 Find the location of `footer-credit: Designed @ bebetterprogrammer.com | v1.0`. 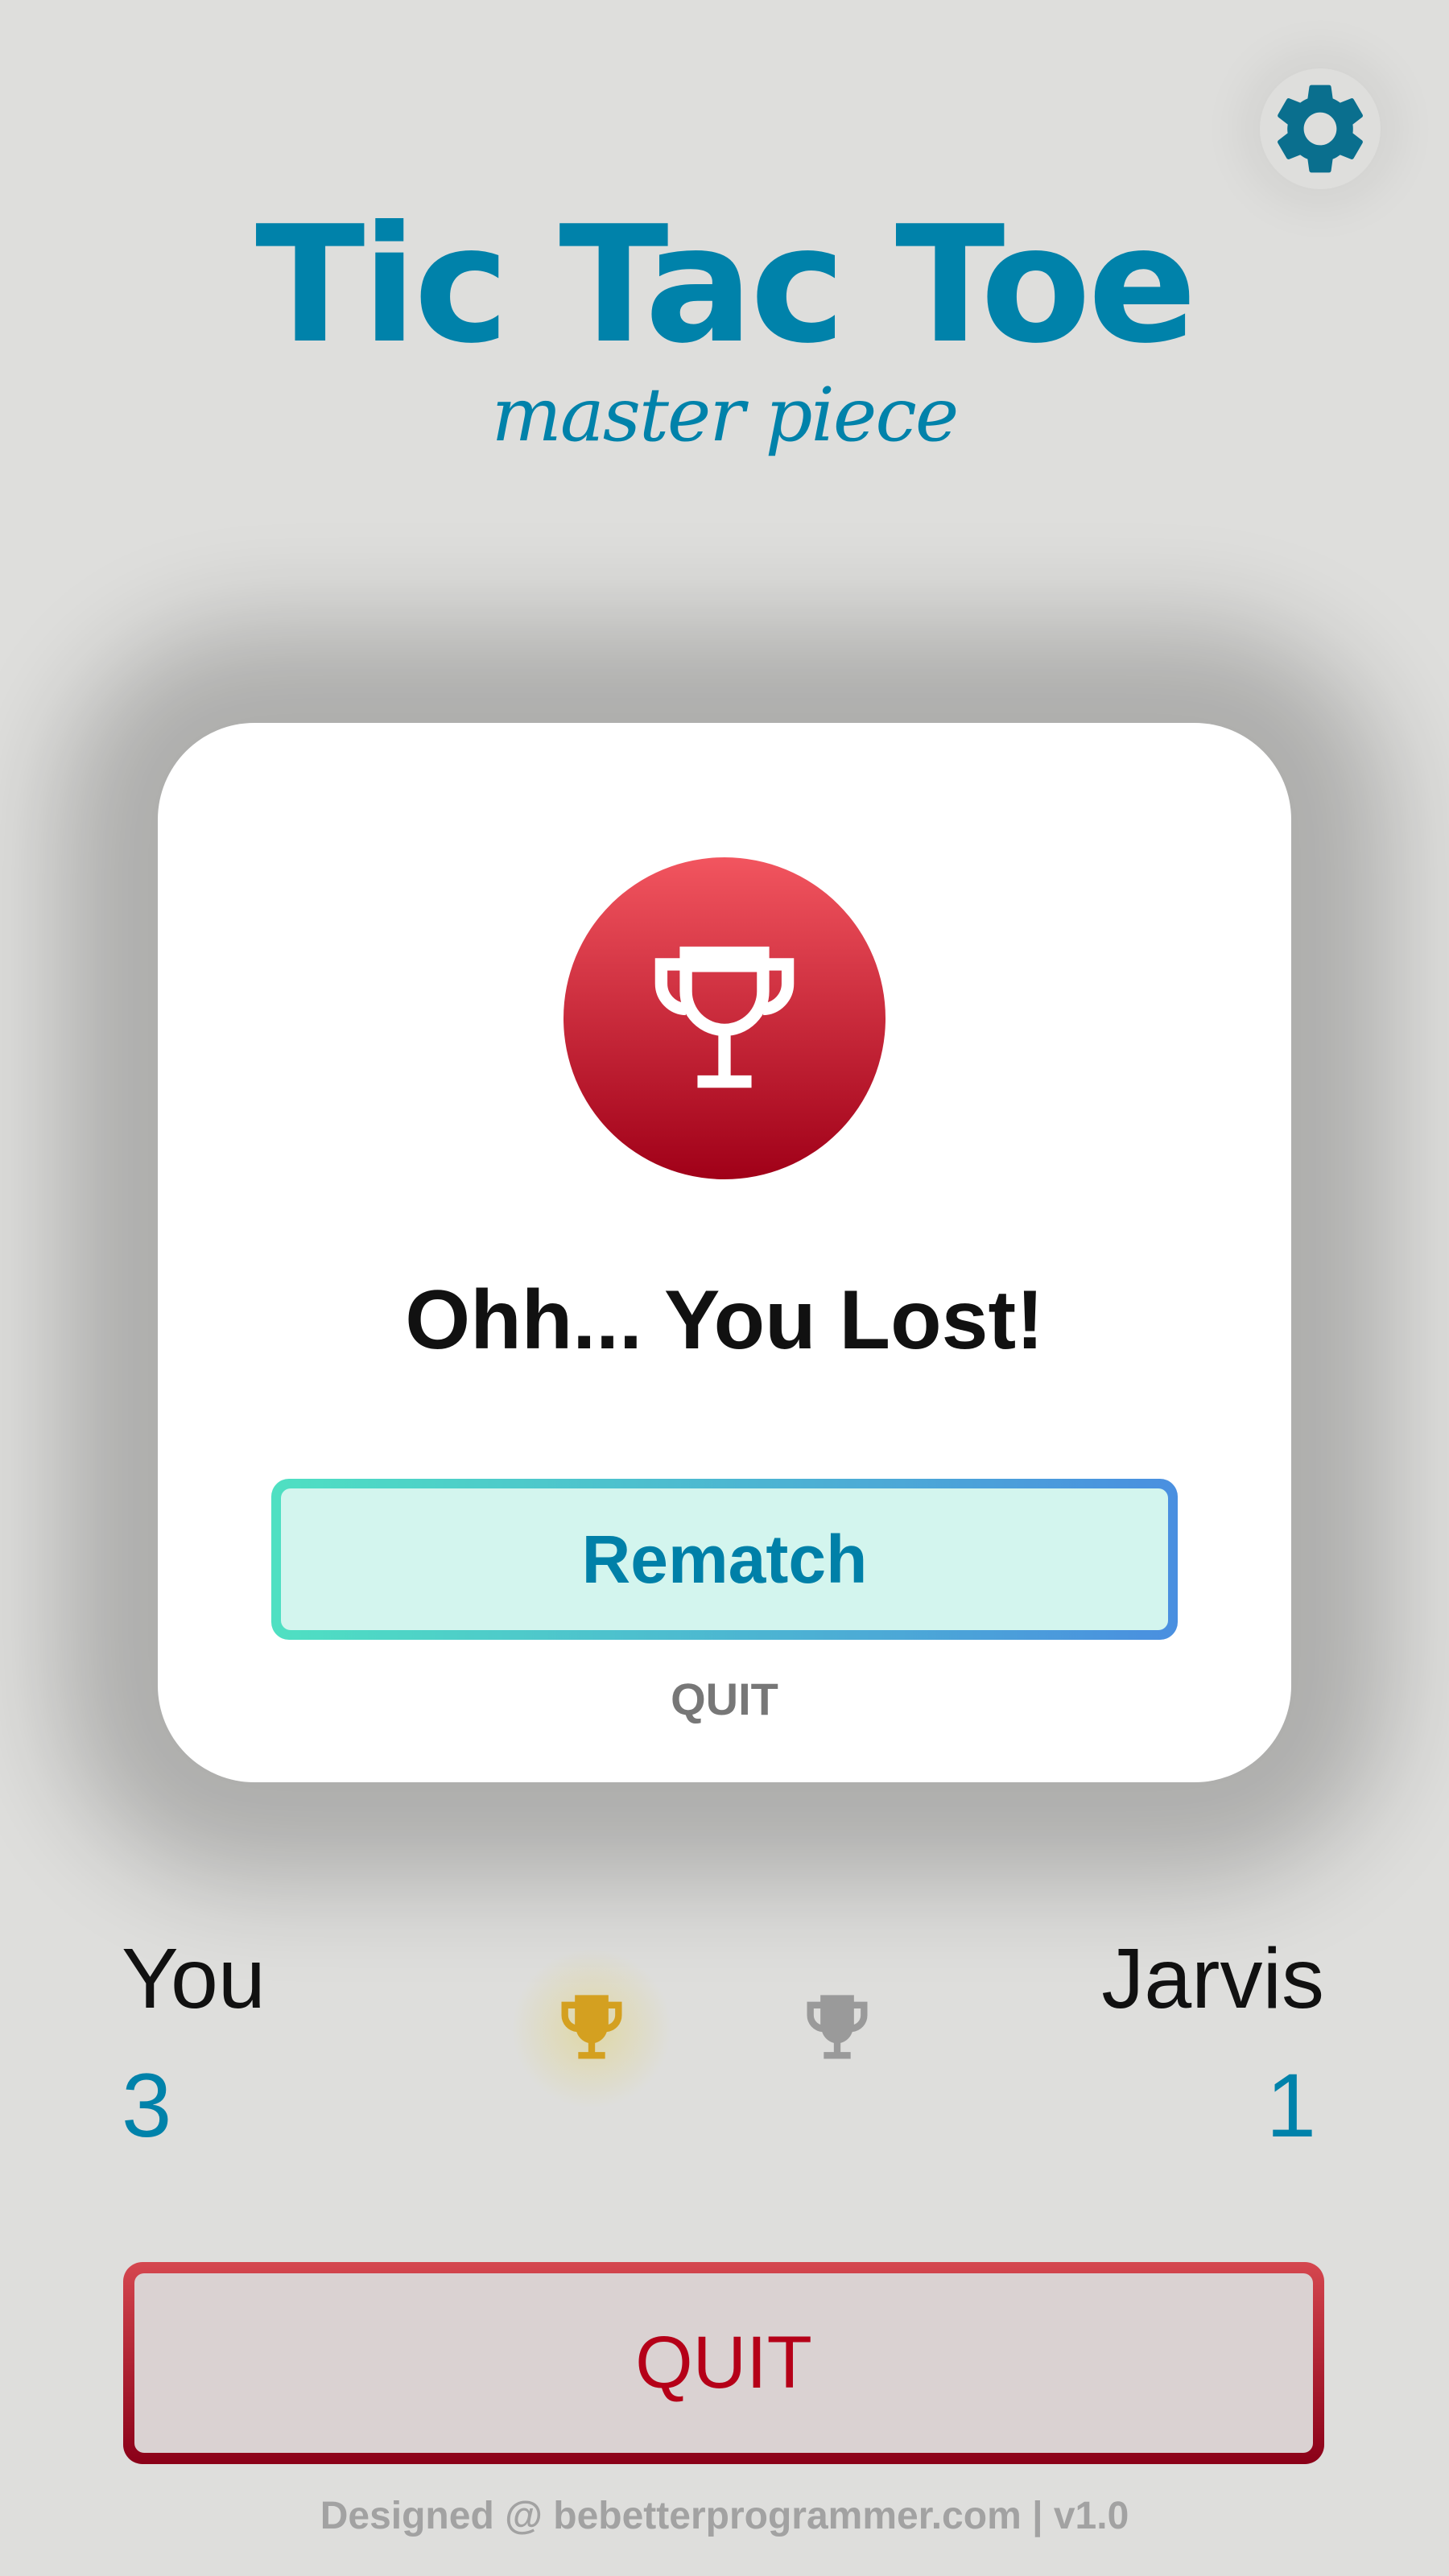

footer-credit: Designed @ bebetterprogrammer.com | v1.0 is located at coordinates (724, 2516).